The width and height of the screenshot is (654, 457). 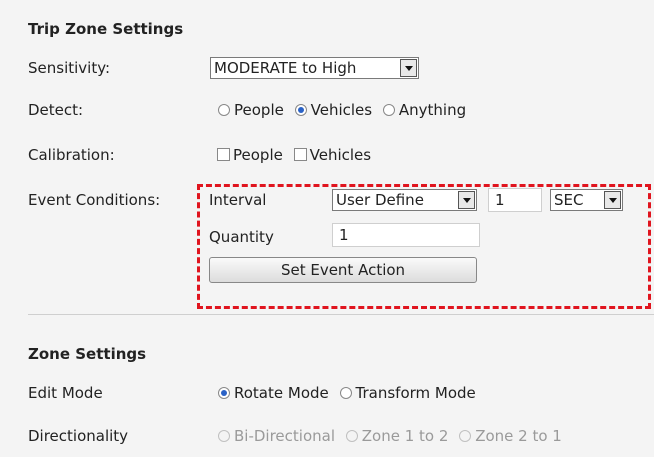 I want to click on calibration-options: People Vehicles, so click(x=297, y=155).